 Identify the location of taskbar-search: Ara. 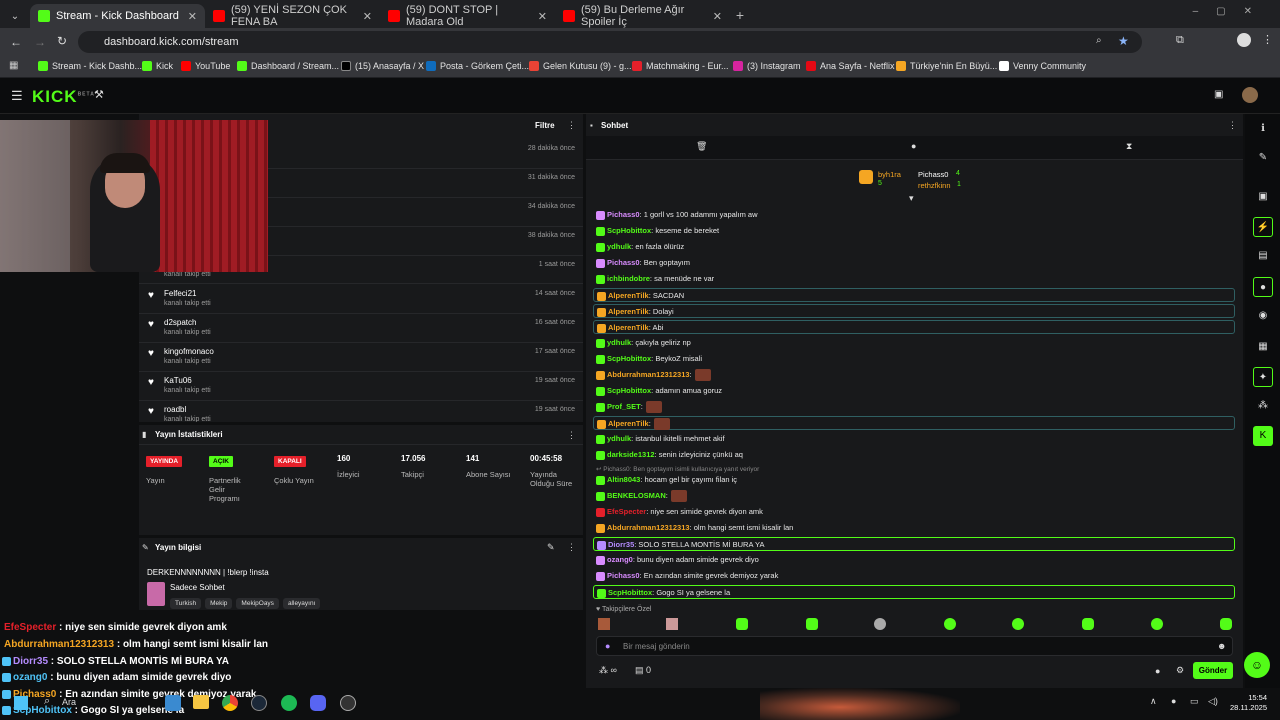
(69, 702).